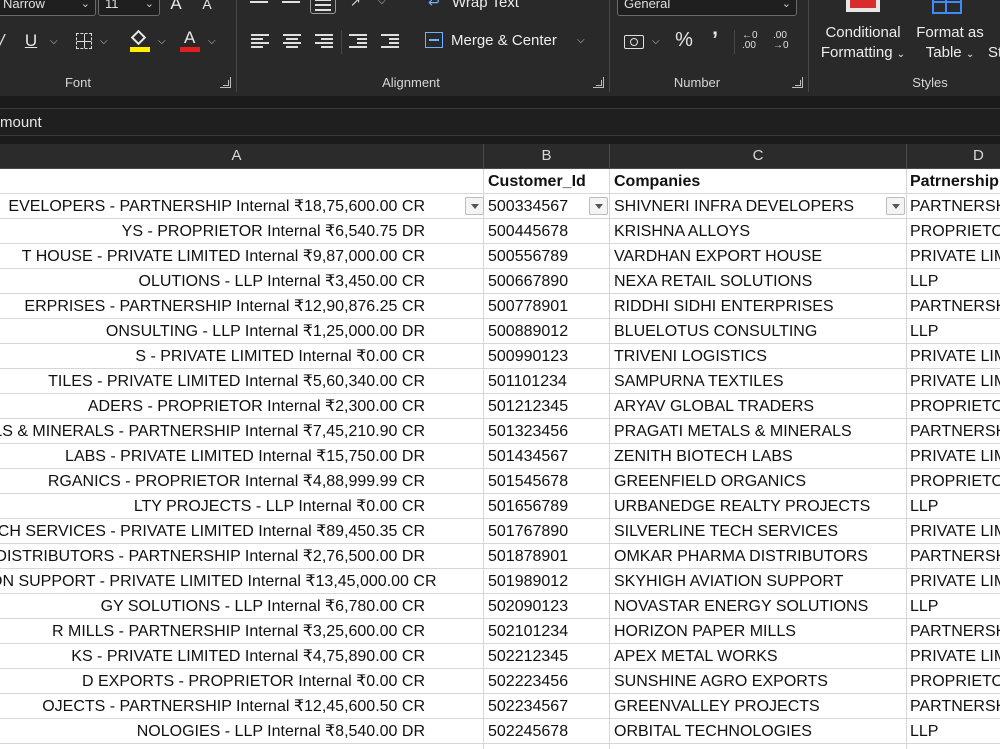  Describe the element at coordinates (382, 3) in the screenshot. I see `orientation-dropdown-icon: ⌵` at that location.